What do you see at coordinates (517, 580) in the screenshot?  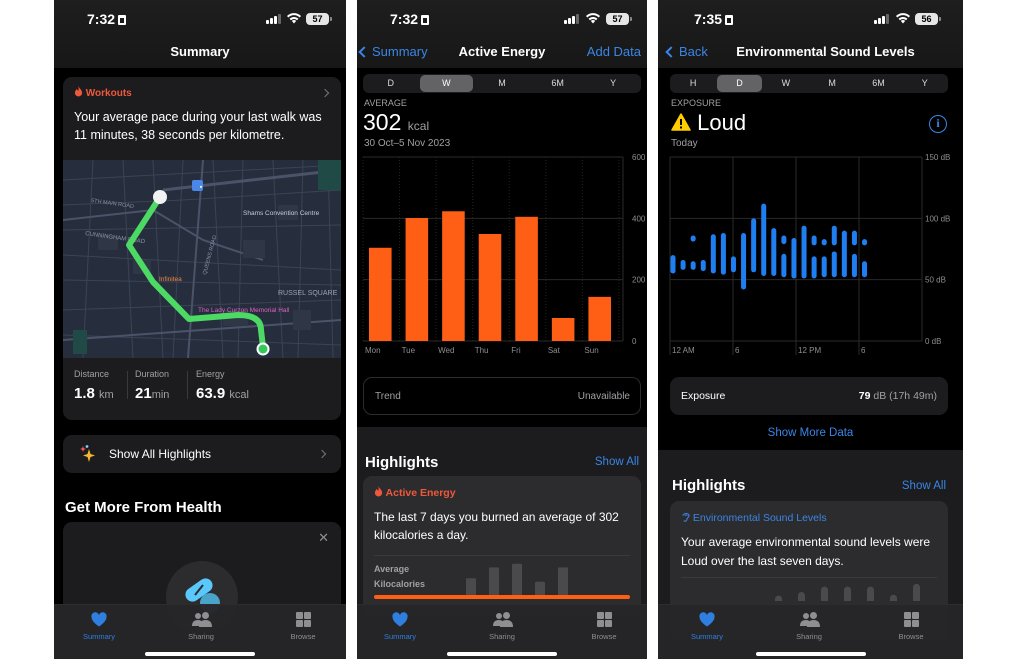 I see `average-kcal-mini-chart` at bounding box center [517, 580].